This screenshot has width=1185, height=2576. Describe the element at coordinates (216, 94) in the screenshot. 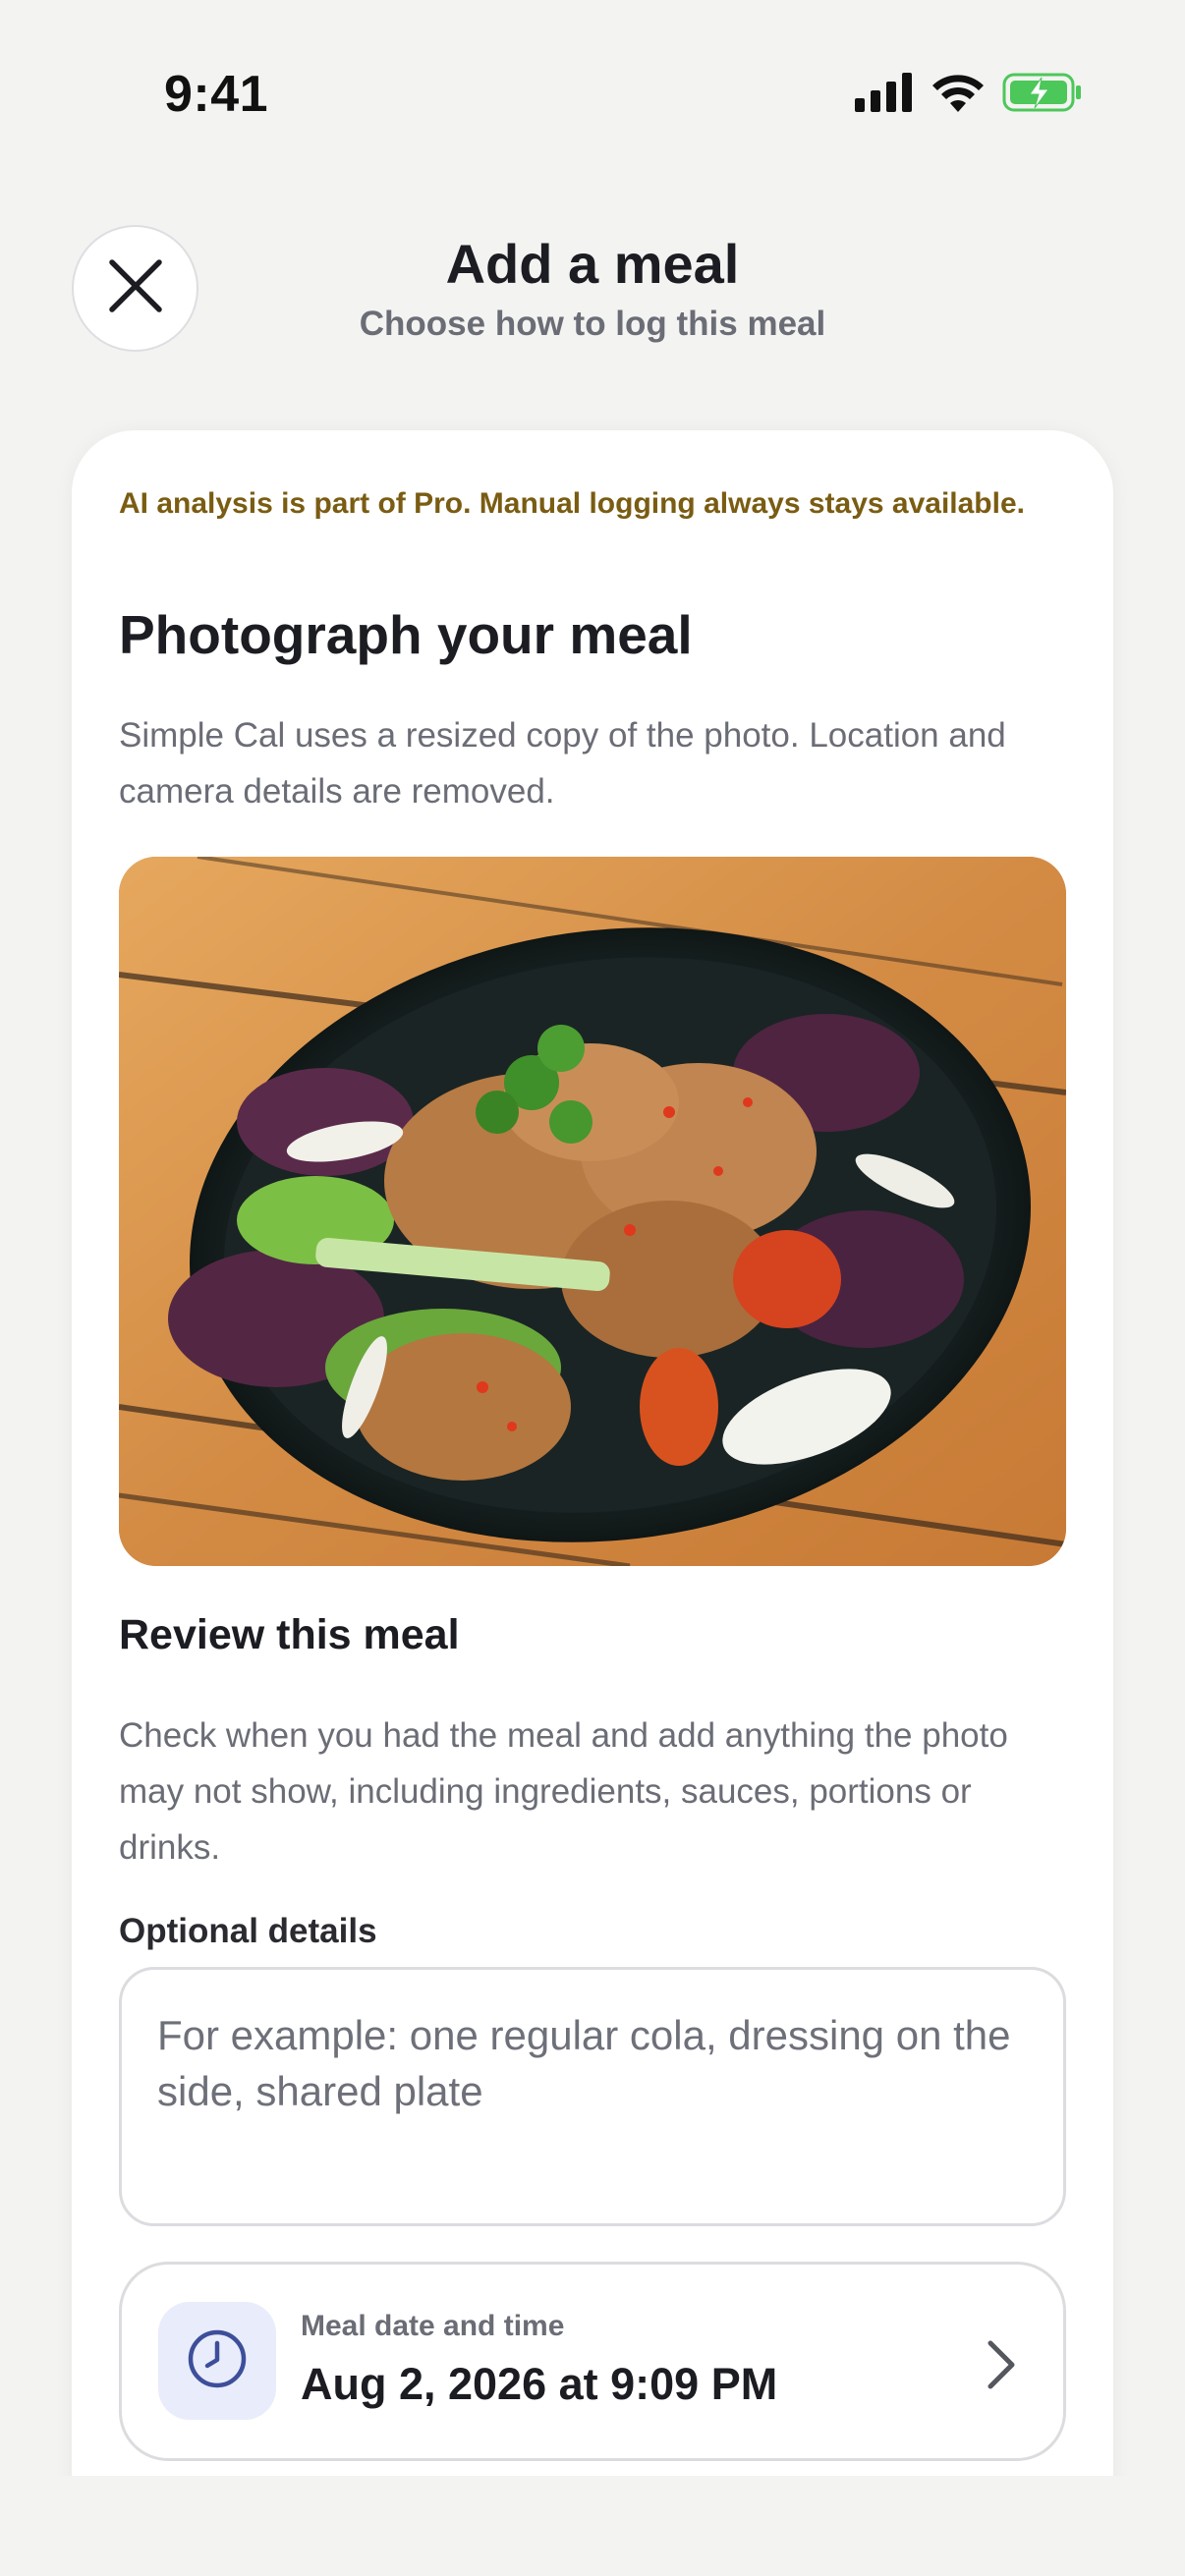

I see `status-time: 9:41` at that location.